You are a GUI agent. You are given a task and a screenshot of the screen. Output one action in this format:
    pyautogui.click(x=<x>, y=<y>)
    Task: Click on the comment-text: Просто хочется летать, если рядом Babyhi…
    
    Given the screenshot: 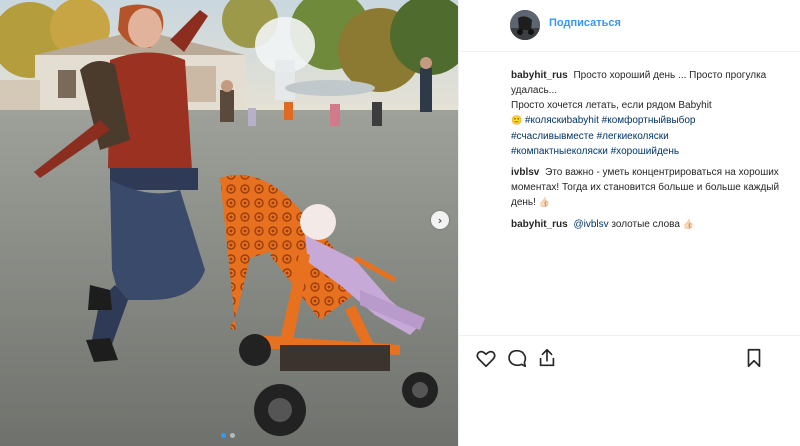 What is the action you would take?
    pyautogui.click(x=611, y=105)
    